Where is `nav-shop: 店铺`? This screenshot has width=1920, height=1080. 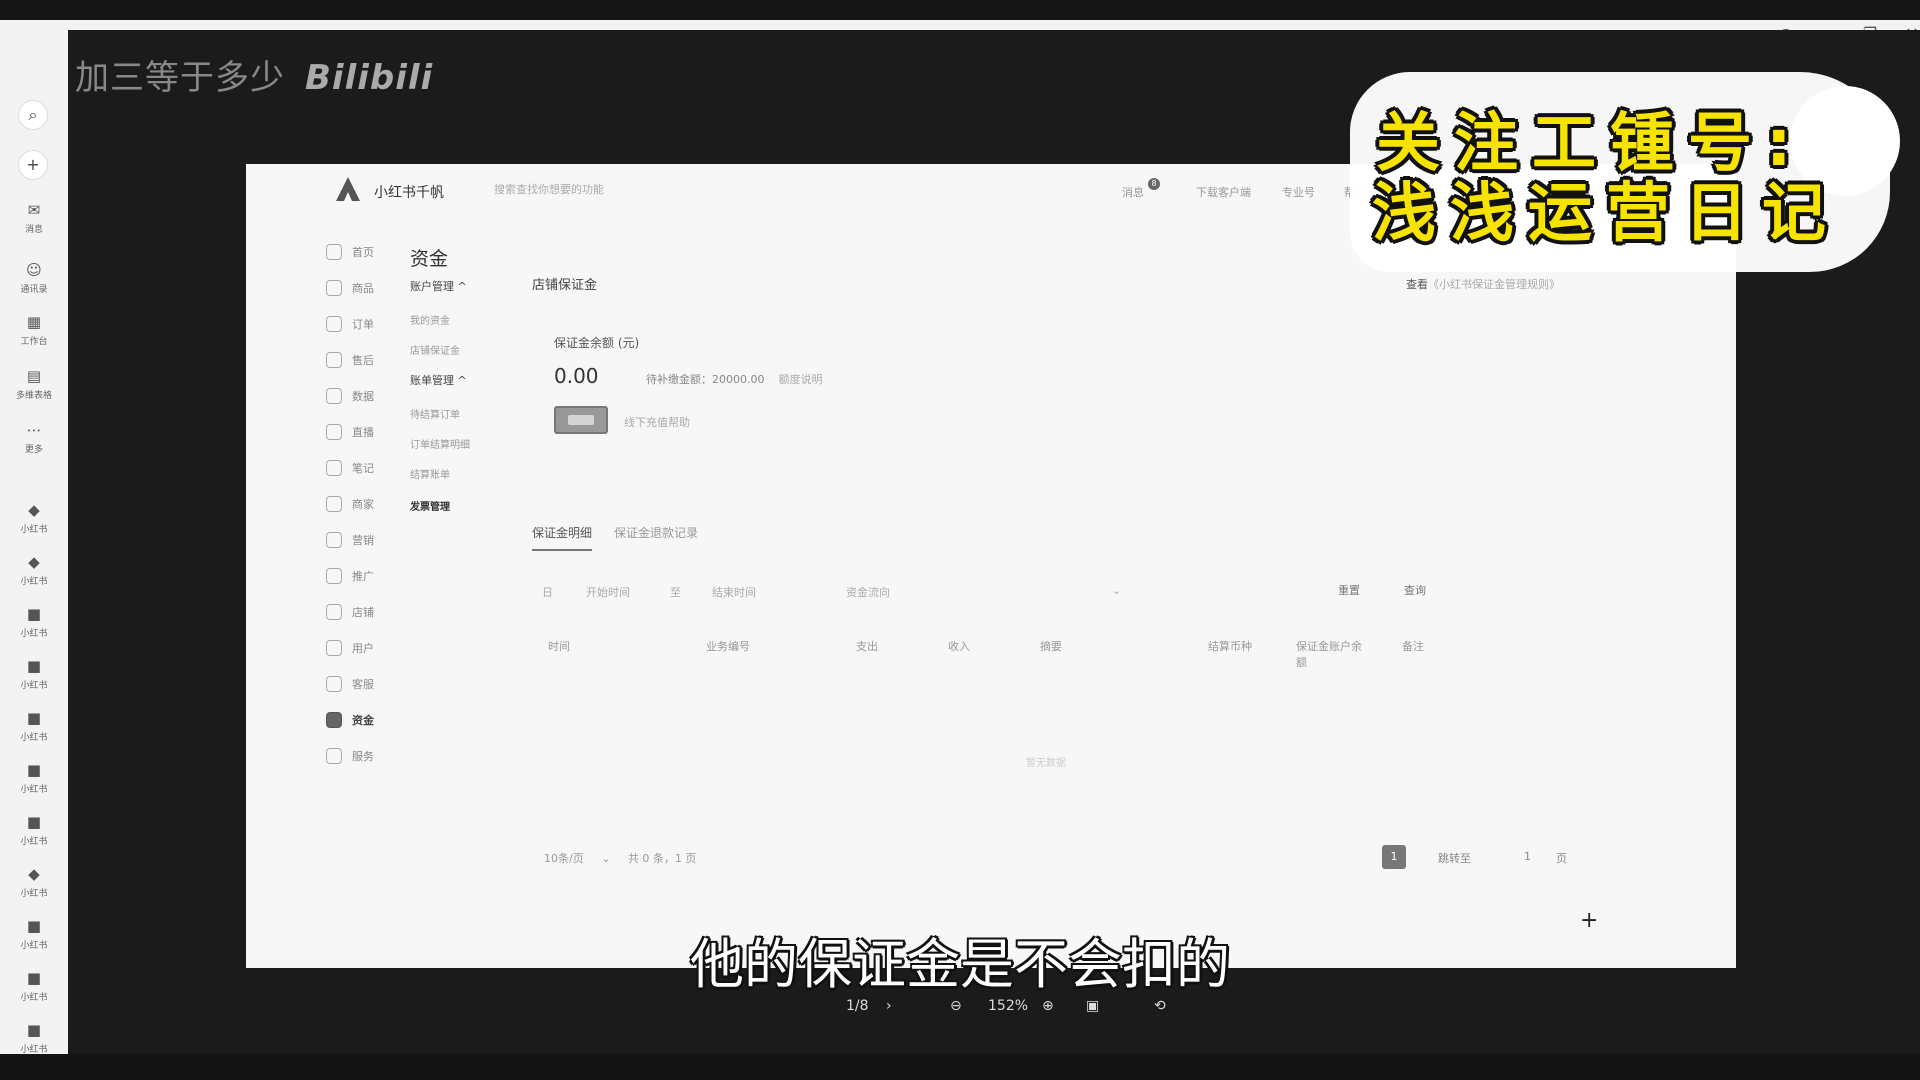 nav-shop: 店铺 is located at coordinates (350, 612).